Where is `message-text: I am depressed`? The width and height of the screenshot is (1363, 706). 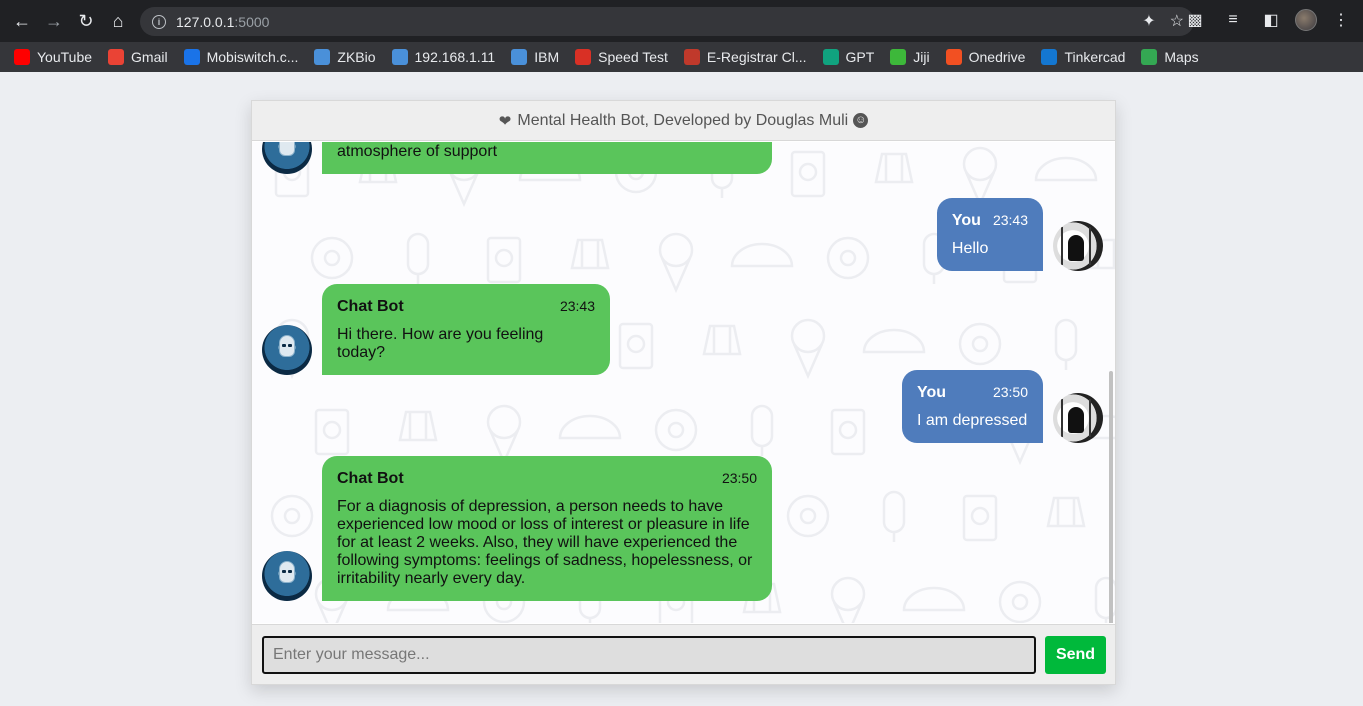 message-text: I am depressed is located at coordinates (972, 420).